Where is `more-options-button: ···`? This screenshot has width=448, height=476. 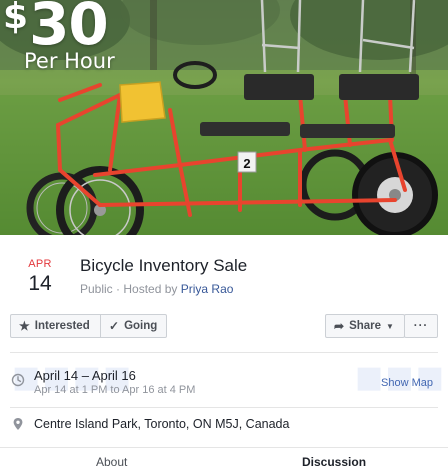
more-options-button: ··· is located at coordinates (421, 326).